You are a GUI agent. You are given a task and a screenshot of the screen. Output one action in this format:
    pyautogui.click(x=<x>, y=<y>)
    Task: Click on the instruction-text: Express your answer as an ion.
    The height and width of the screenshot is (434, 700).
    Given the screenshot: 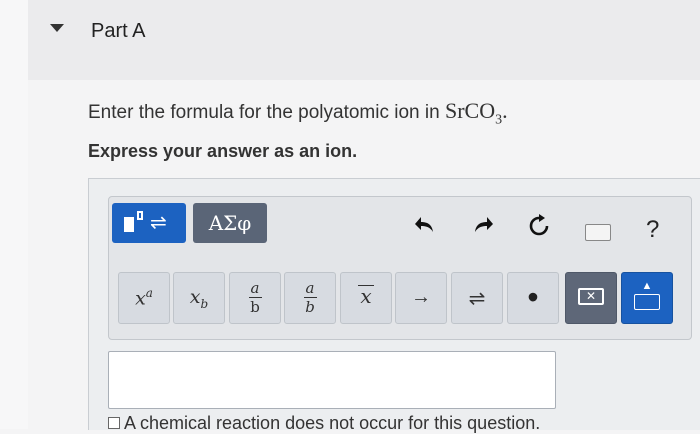 What is the action you would take?
    pyautogui.click(x=223, y=151)
    